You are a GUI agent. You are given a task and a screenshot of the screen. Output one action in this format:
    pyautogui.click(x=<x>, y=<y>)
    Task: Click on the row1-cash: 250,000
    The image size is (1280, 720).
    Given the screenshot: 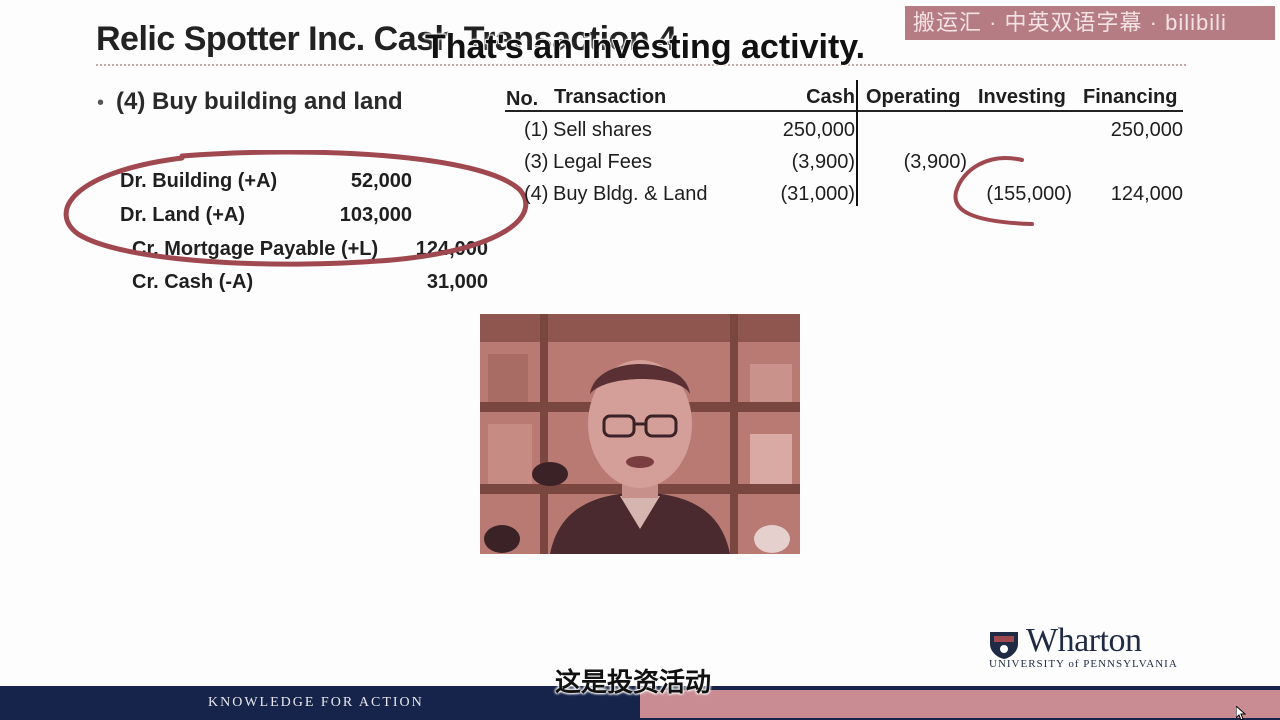 What is the action you would take?
    pyautogui.click(x=818, y=130)
    